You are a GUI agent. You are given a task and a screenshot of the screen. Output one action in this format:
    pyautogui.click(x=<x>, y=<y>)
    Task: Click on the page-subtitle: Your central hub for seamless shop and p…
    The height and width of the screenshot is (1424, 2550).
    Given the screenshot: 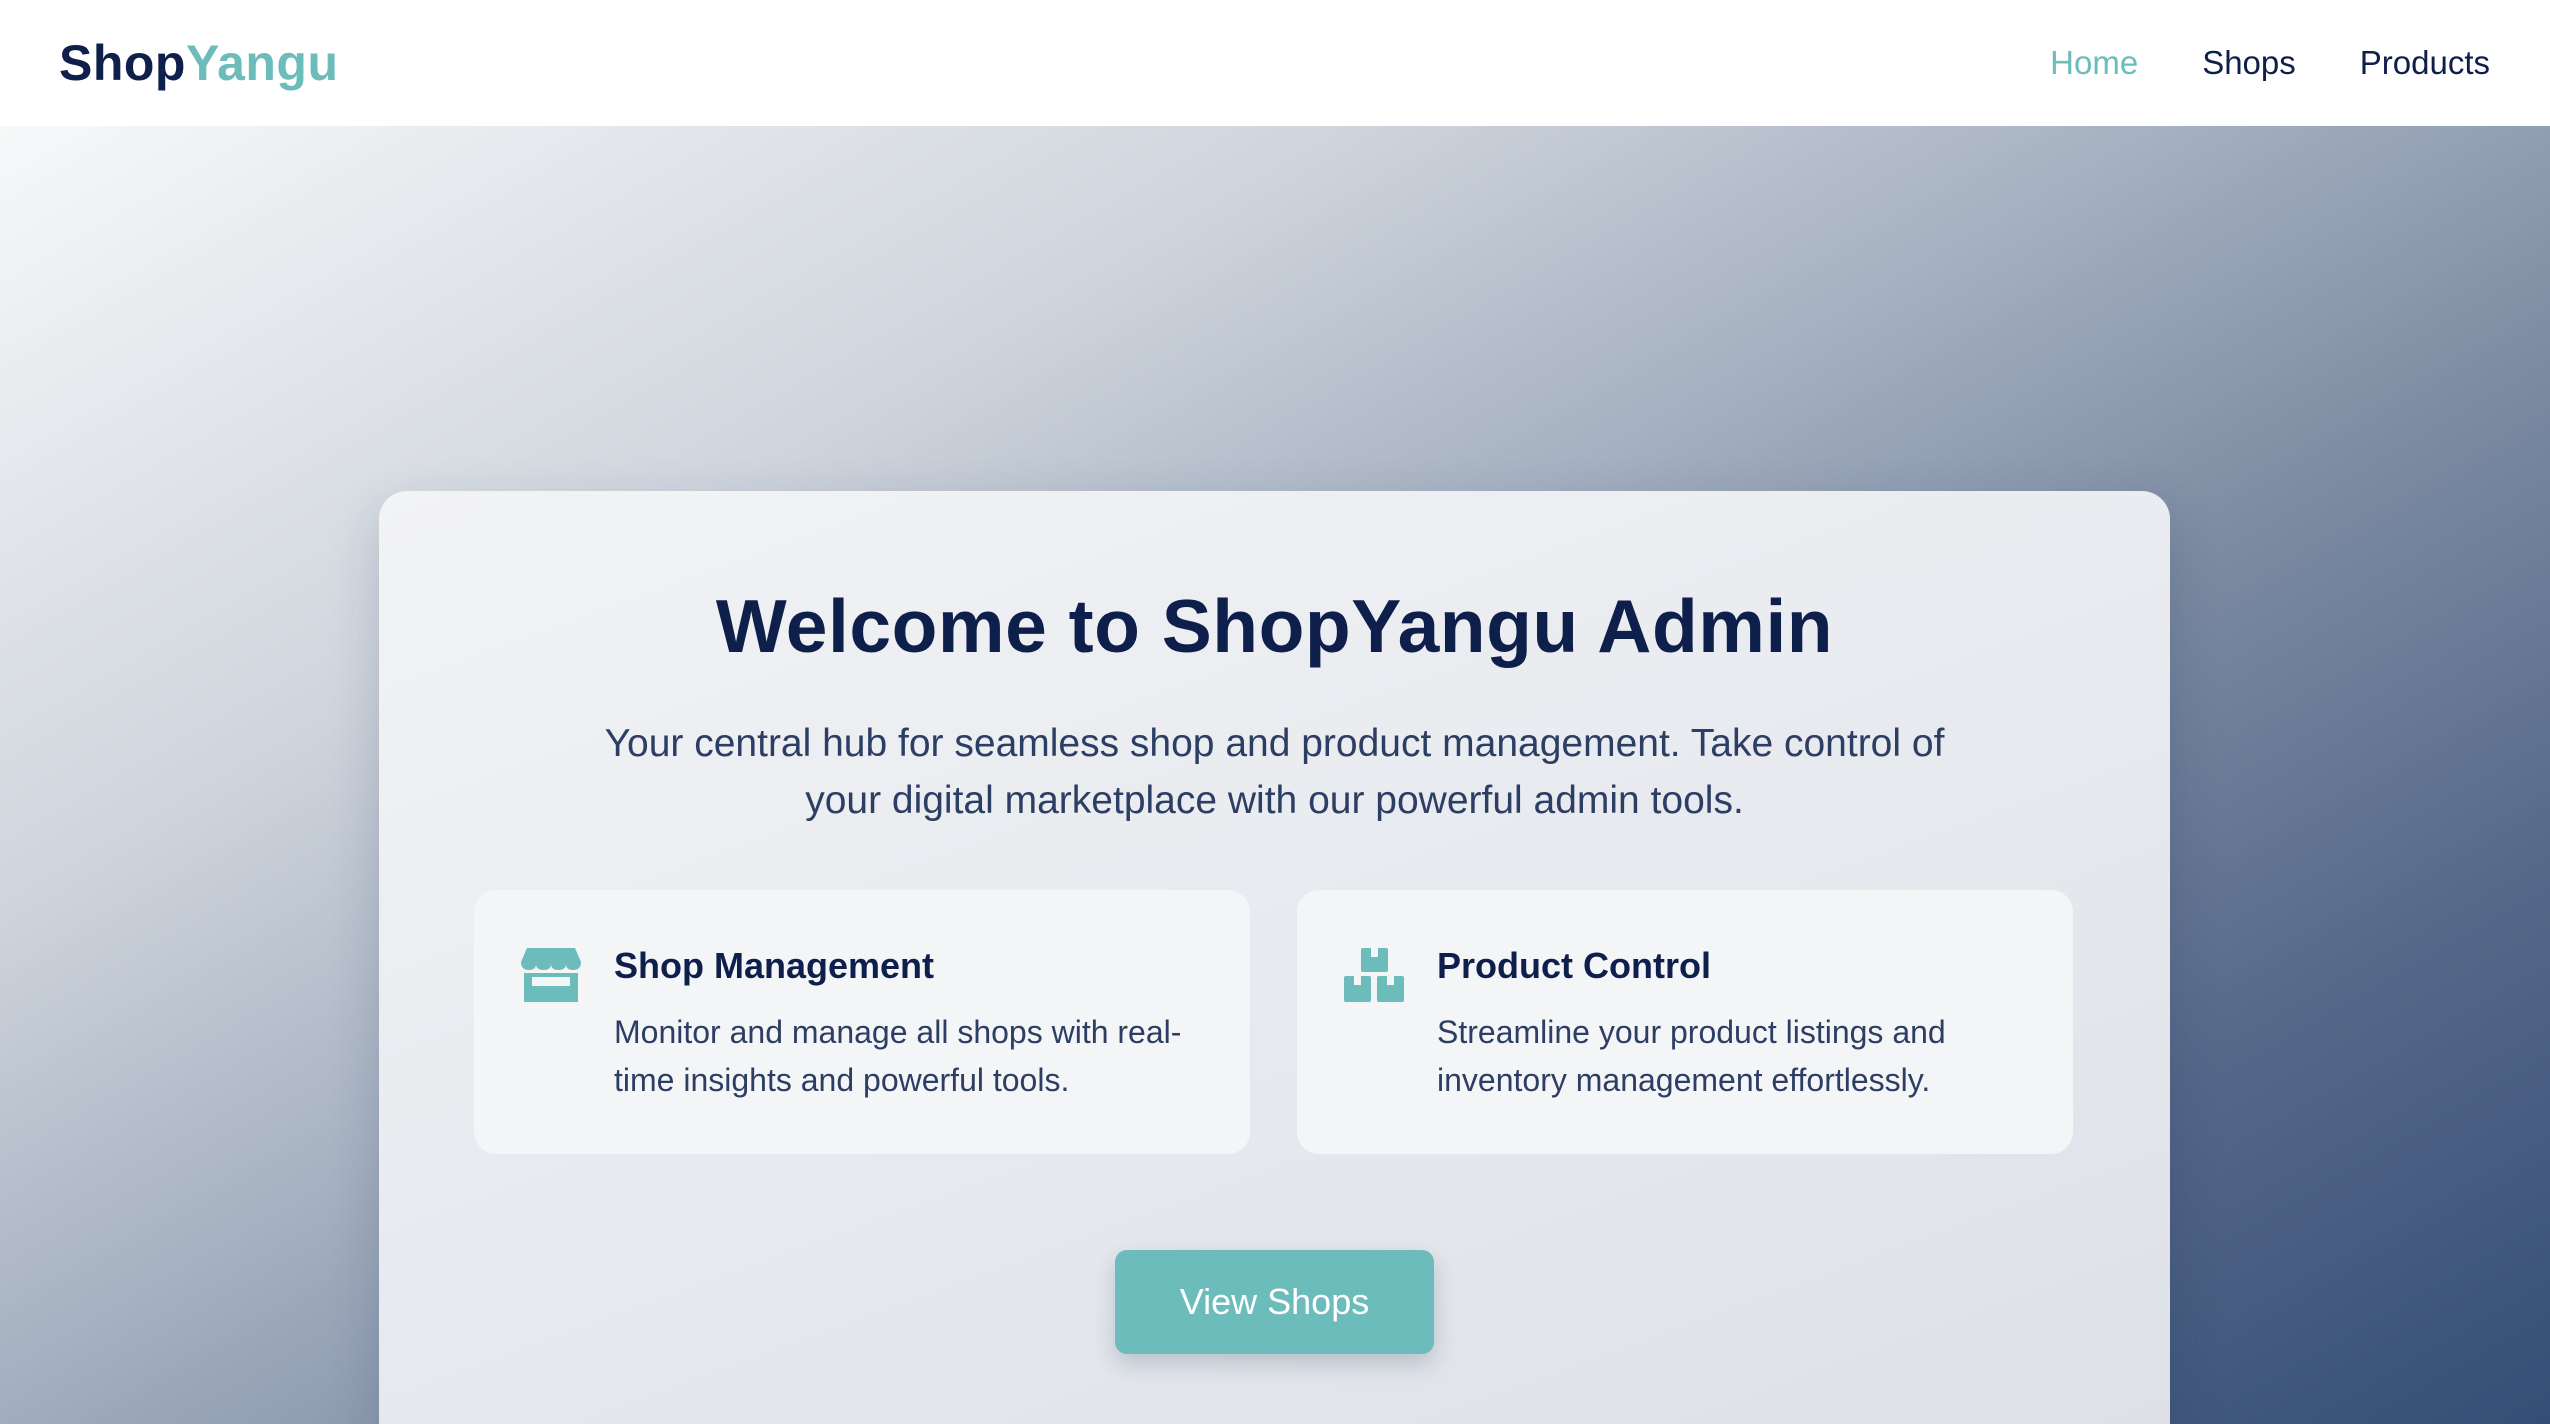 What is the action you would take?
    pyautogui.click(x=1274, y=772)
    